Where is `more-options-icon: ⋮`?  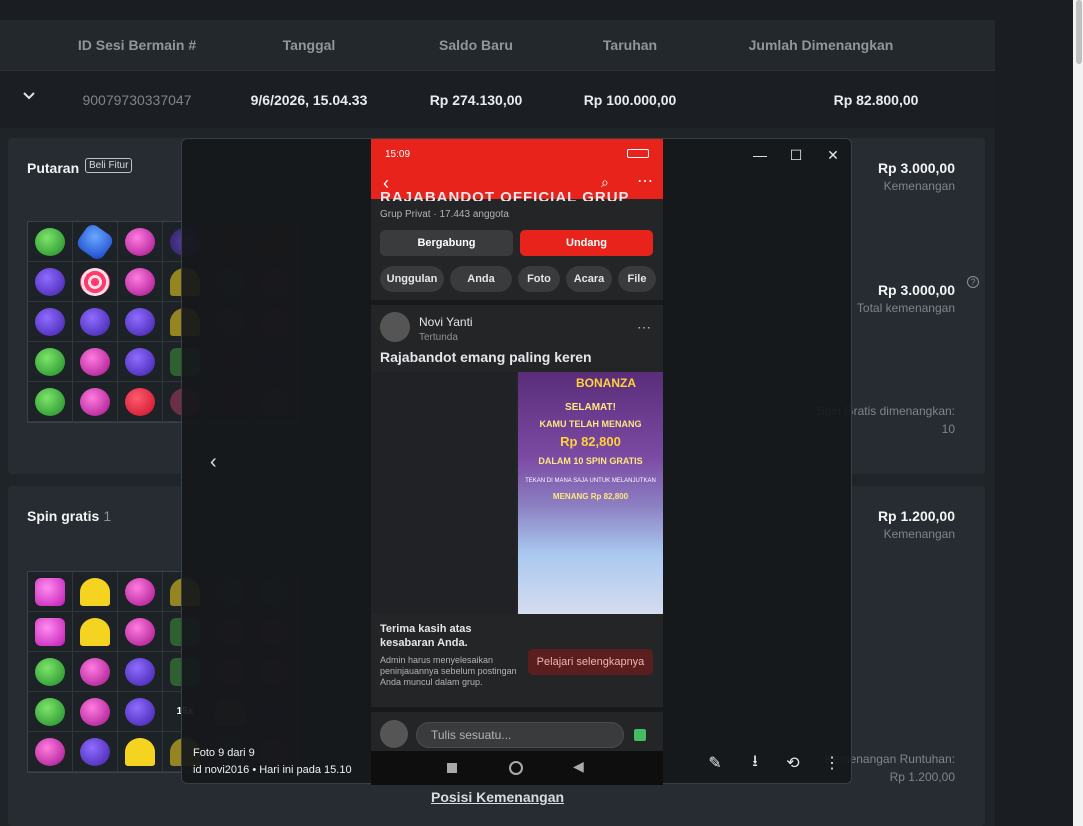 more-options-icon: ⋮ is located at coordinates (832, 763).